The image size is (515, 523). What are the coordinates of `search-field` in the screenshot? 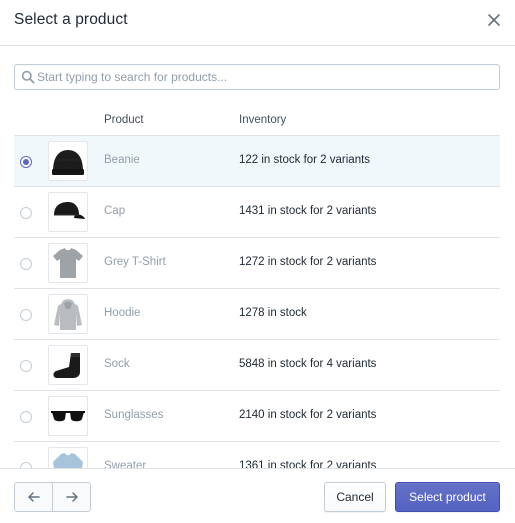 It's located at (257, 77).